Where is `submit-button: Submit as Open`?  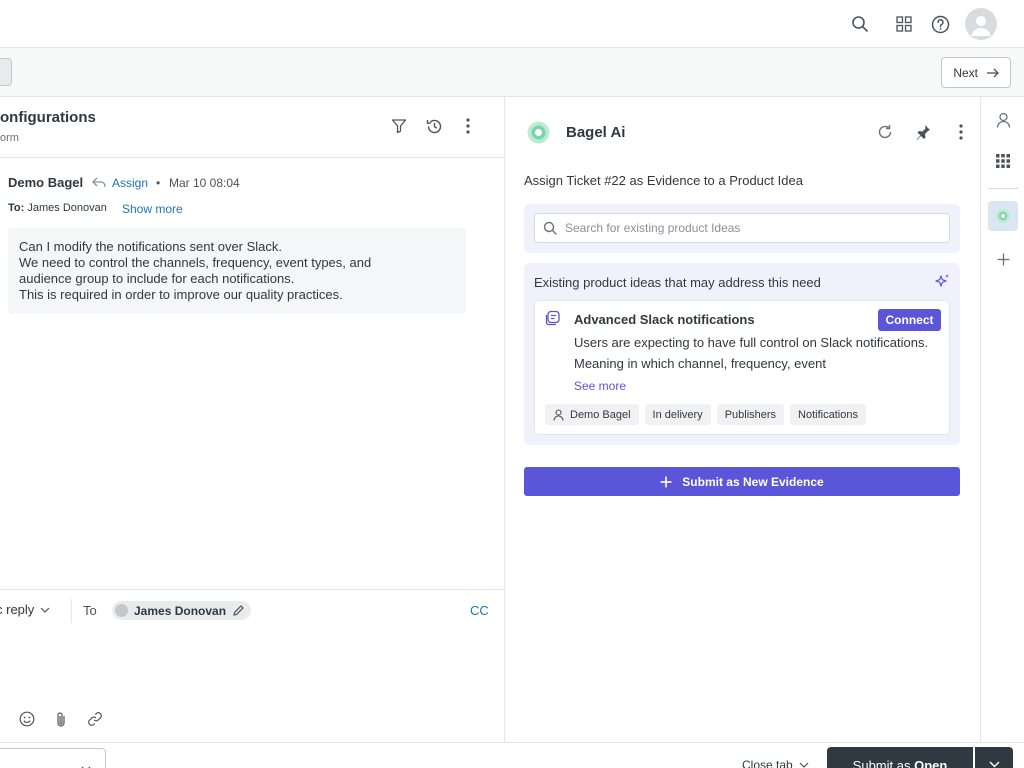 submit-button: Submit as Open is located at coordinates (900, 757).